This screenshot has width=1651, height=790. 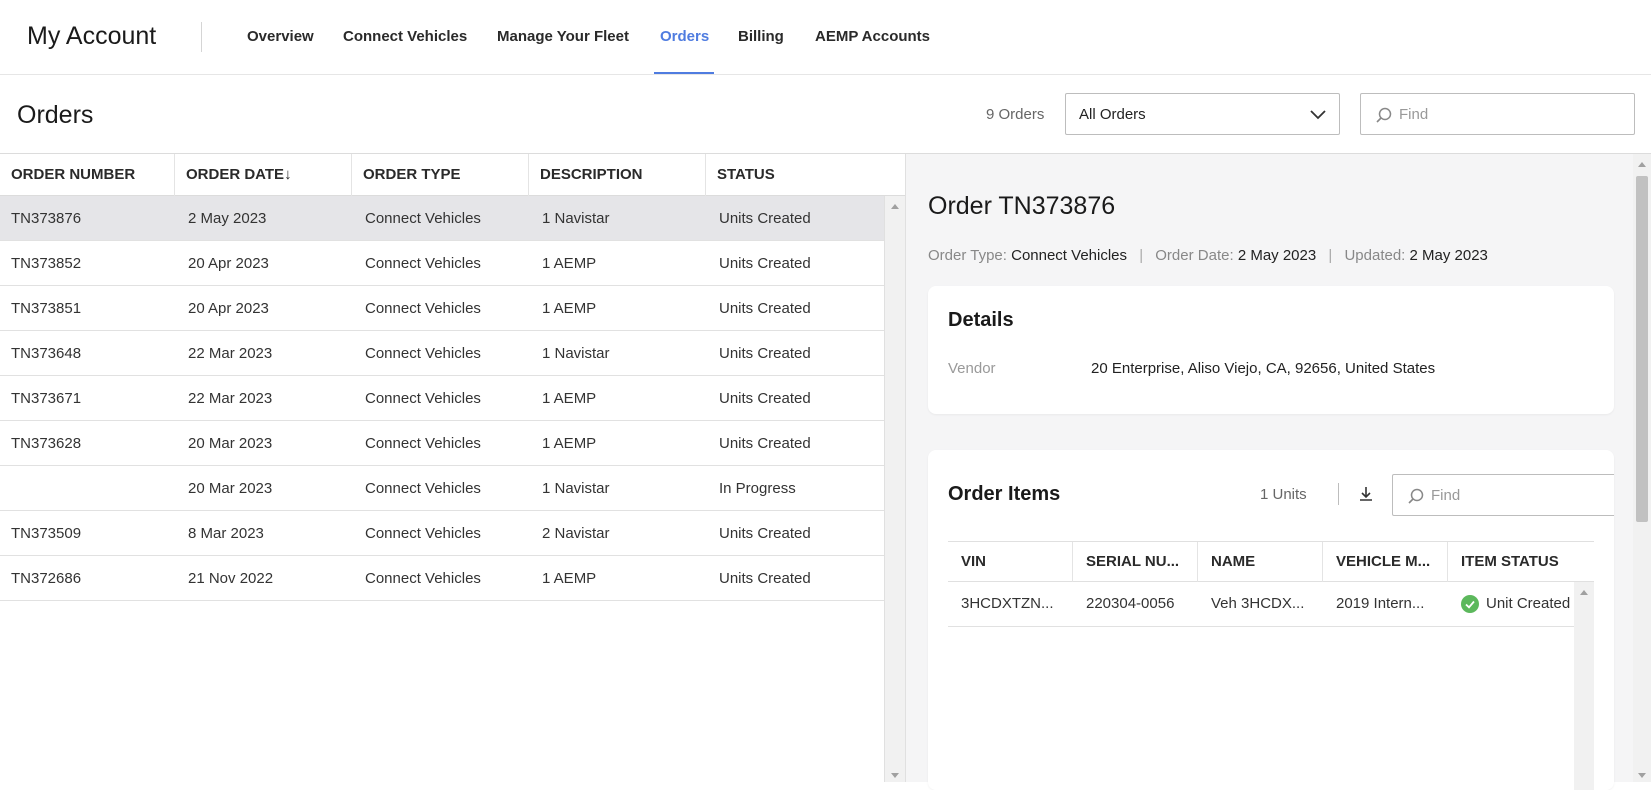 I want to click on page-scrollbar, so click(x=1642, y=468).